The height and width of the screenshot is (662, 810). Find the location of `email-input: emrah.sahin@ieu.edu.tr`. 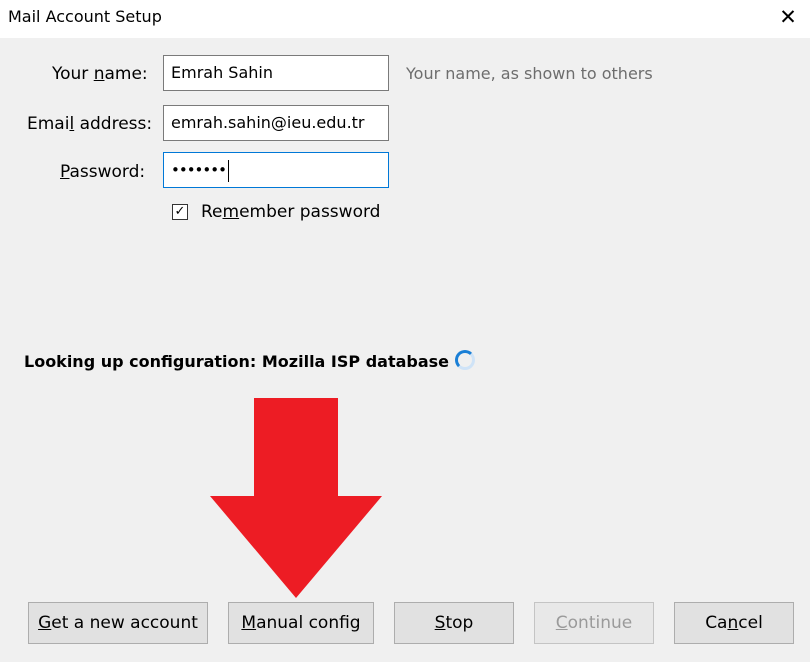

email-input: emrah.sahin@ieu.edu.tr is located at coordinates (276, 123).